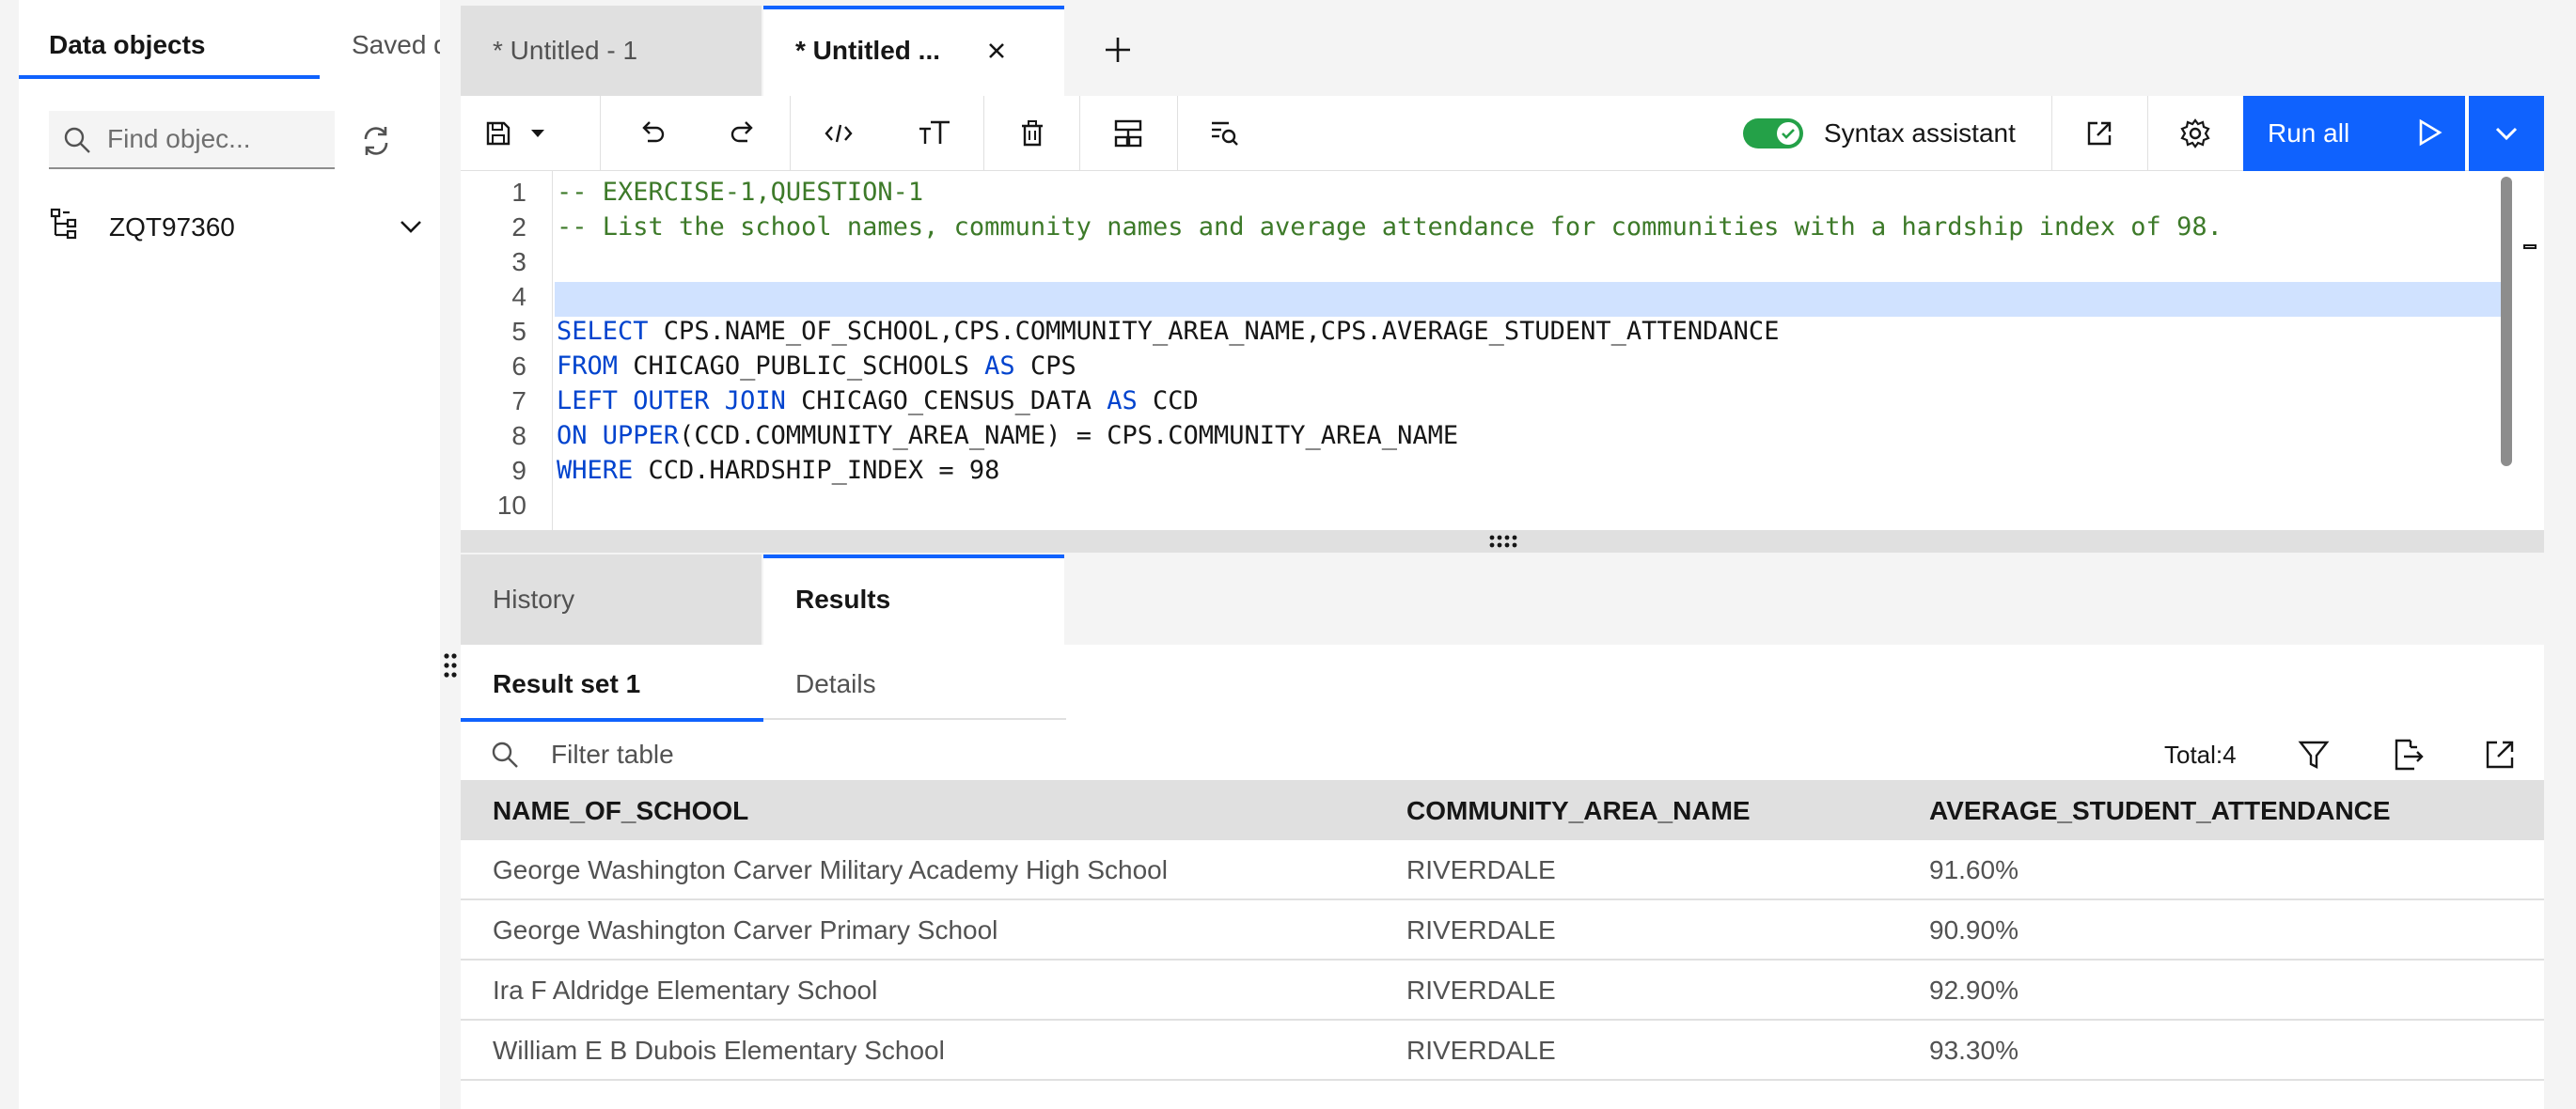  What do you see at coordinates (927, 754) in the screenshot?
I see `filter-table-input` at bounding box center [927, 754].